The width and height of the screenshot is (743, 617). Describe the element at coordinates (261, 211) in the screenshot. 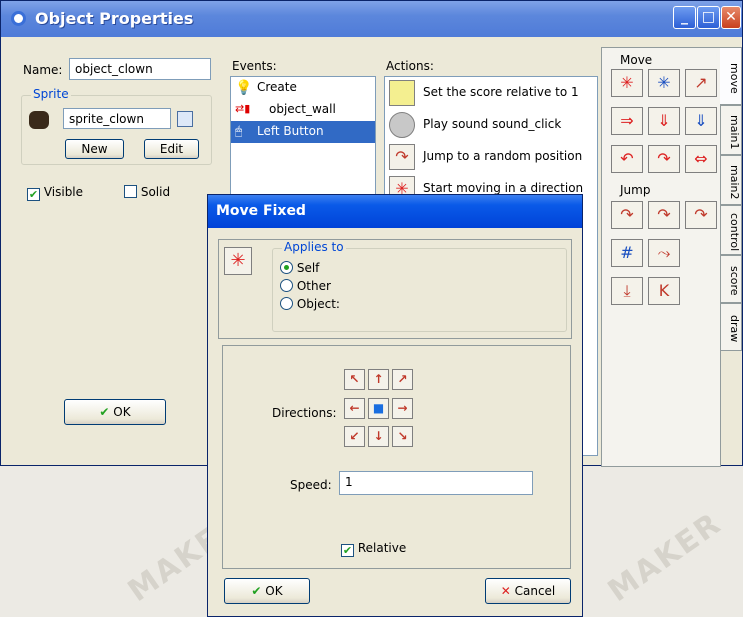

I see `dialog-title: Move Fixed` at that location.